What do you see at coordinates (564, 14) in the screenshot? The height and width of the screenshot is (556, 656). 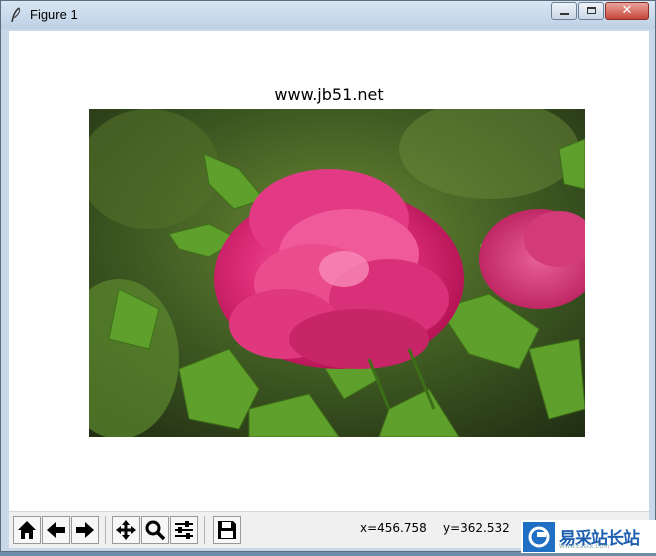 I see `minimize-icon` at bounding box center [564, 14].